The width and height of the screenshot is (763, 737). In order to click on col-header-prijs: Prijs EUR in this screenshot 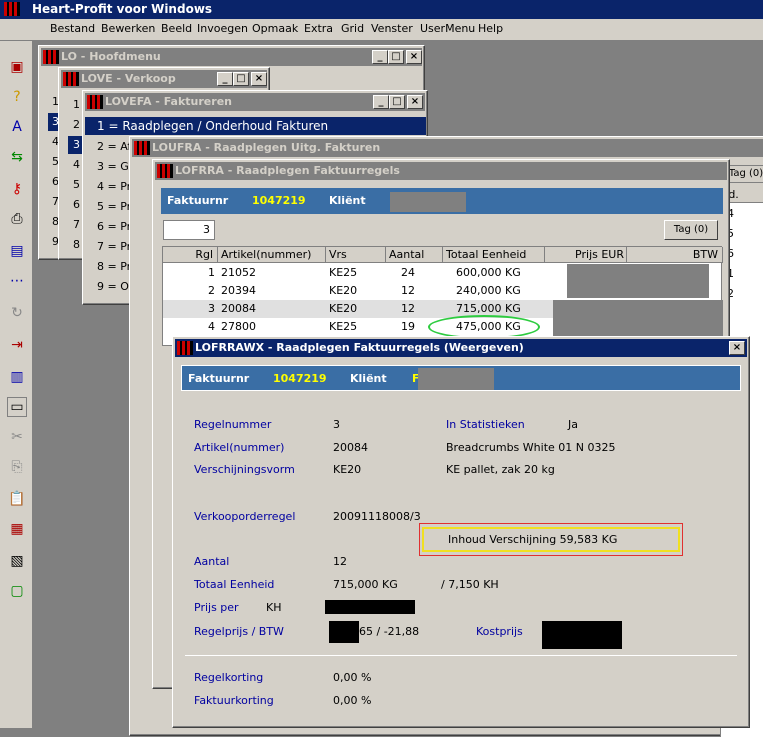, I will do `click(586, 255)`.